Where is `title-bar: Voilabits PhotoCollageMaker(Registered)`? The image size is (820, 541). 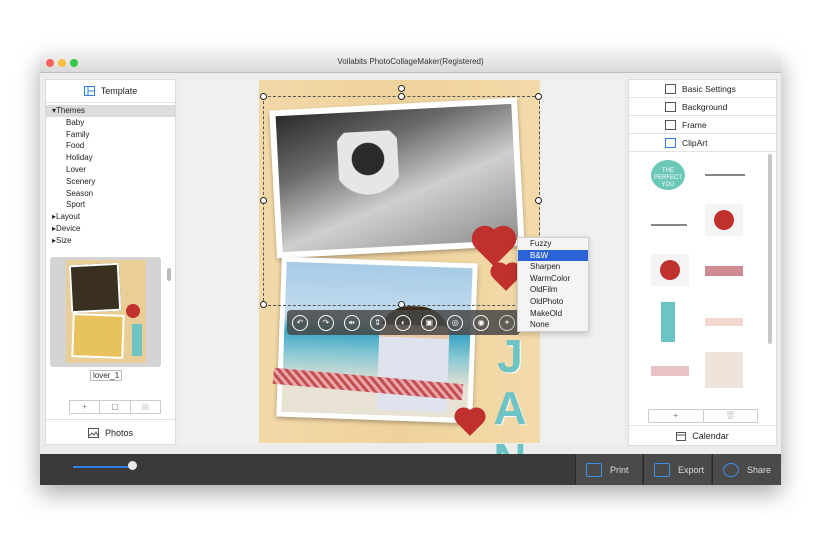 title-bar: Voilabits PhotoCollageMaker(Registered) is located at coordinates (410, 64).